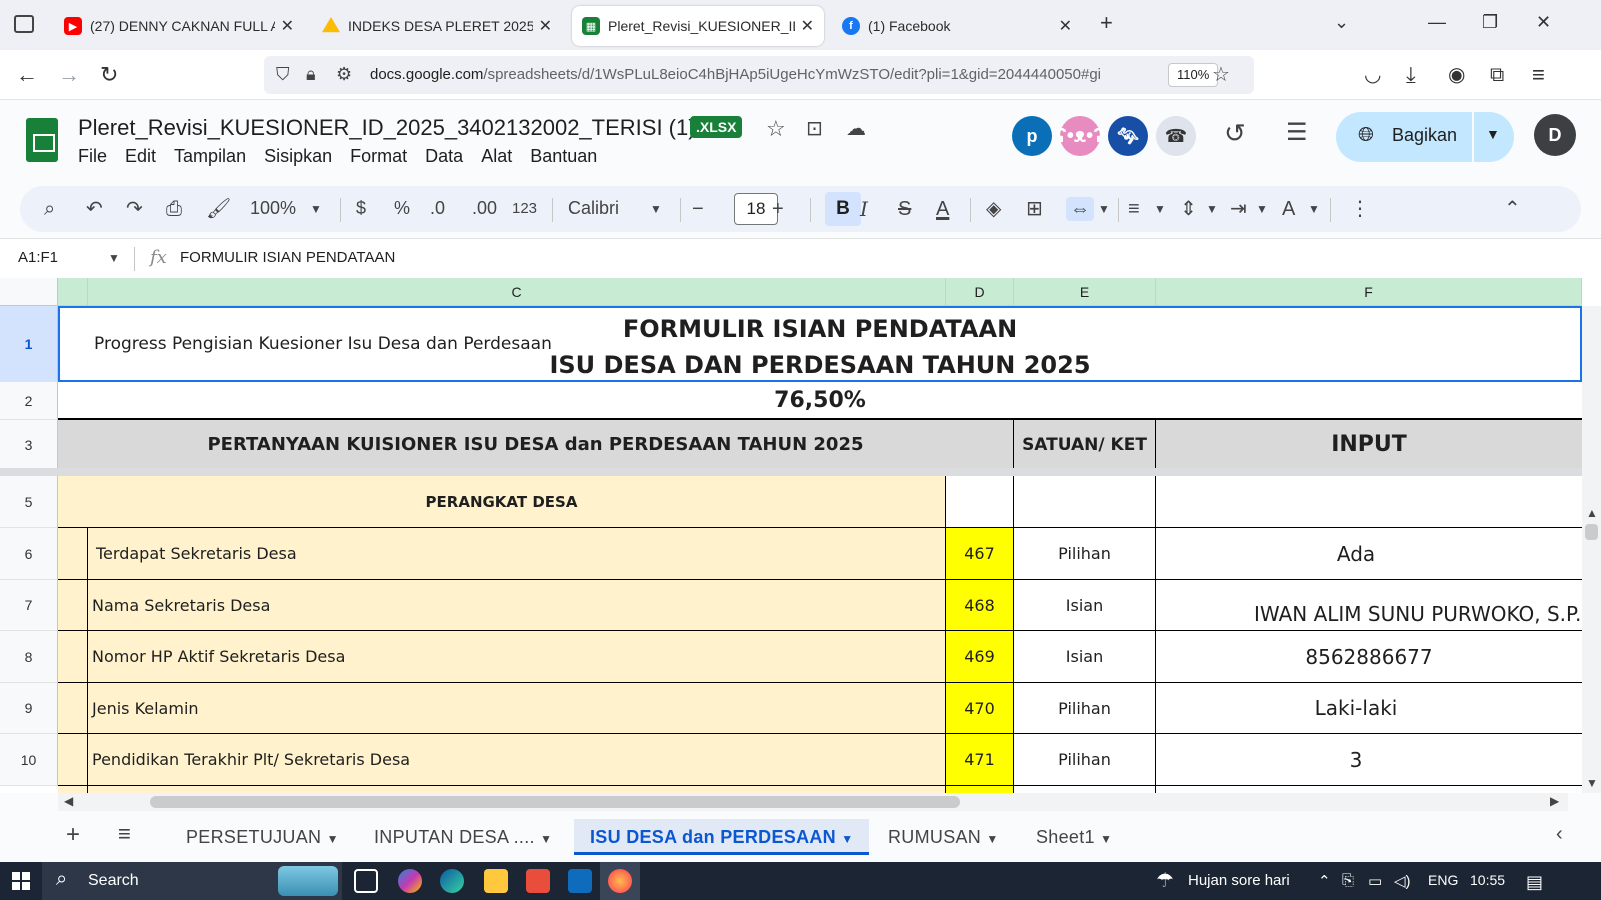 The height and width of the screenshot is (900, 1601). What do you see at coordinates (1080, 136) in the screenshot?
I see `collaborator-avatar: ʕ•ᴥ•ʔ` at bounding box center [1080, 136].